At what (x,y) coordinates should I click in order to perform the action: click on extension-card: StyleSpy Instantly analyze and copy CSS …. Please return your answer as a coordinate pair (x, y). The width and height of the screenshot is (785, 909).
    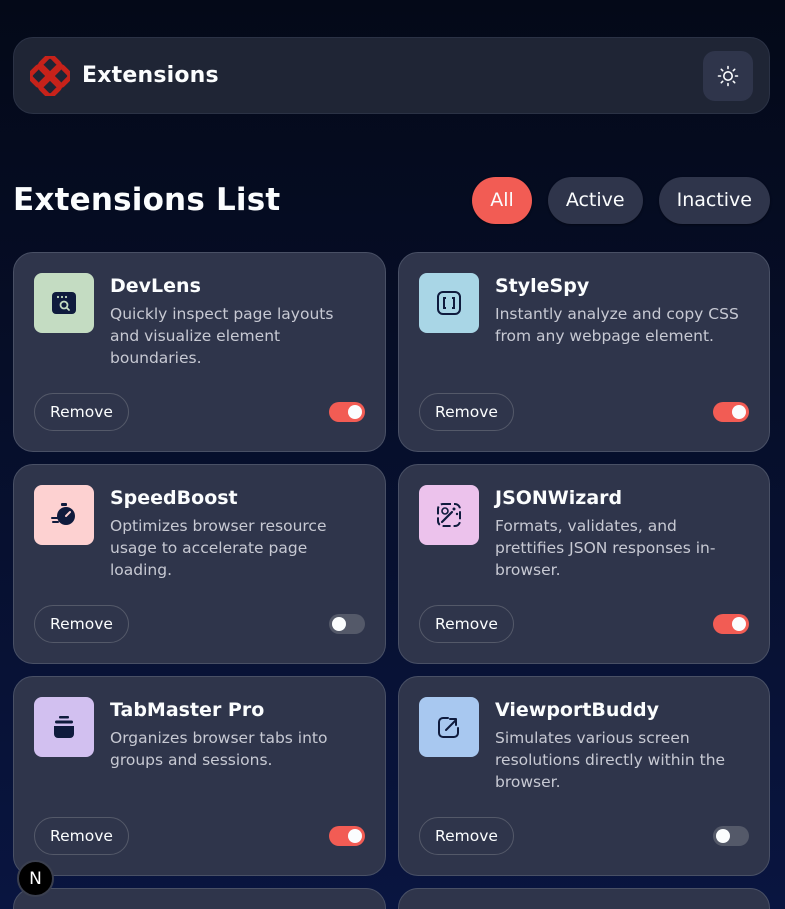
    Looking at the image, I should click on (584, 352).